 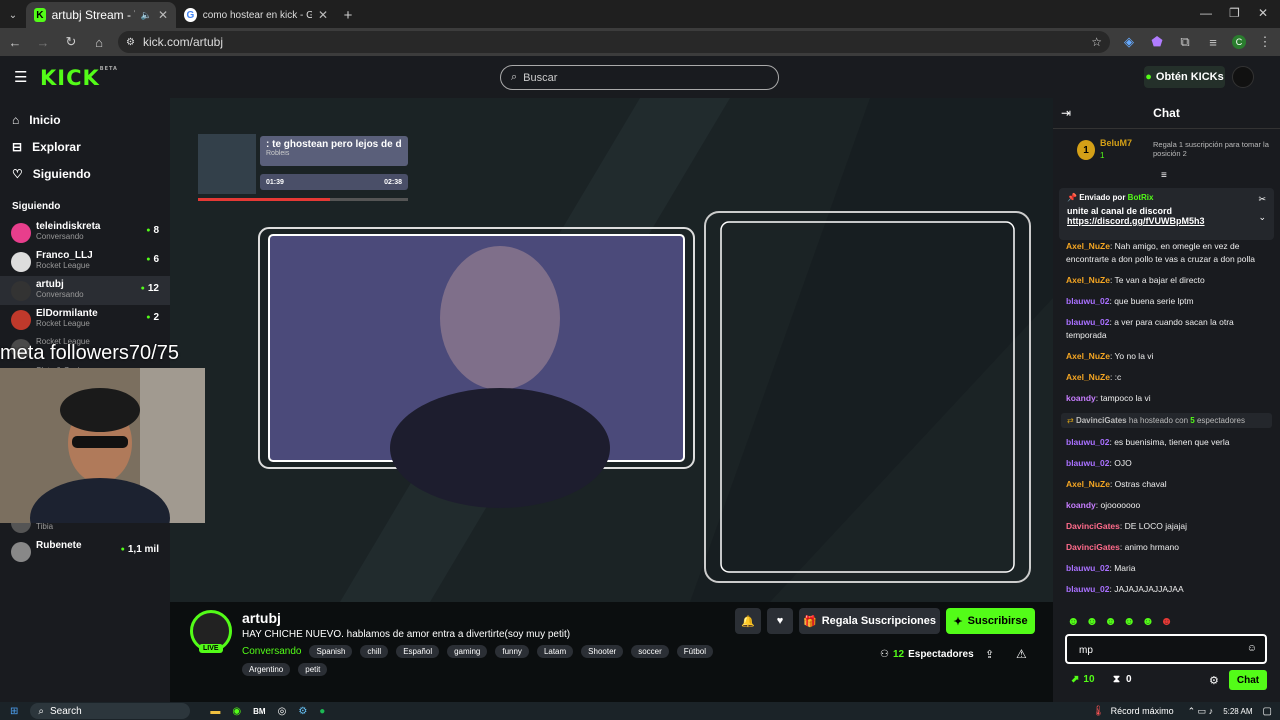 I want to click on stream-tag: chill, so click(x=374, y=651).